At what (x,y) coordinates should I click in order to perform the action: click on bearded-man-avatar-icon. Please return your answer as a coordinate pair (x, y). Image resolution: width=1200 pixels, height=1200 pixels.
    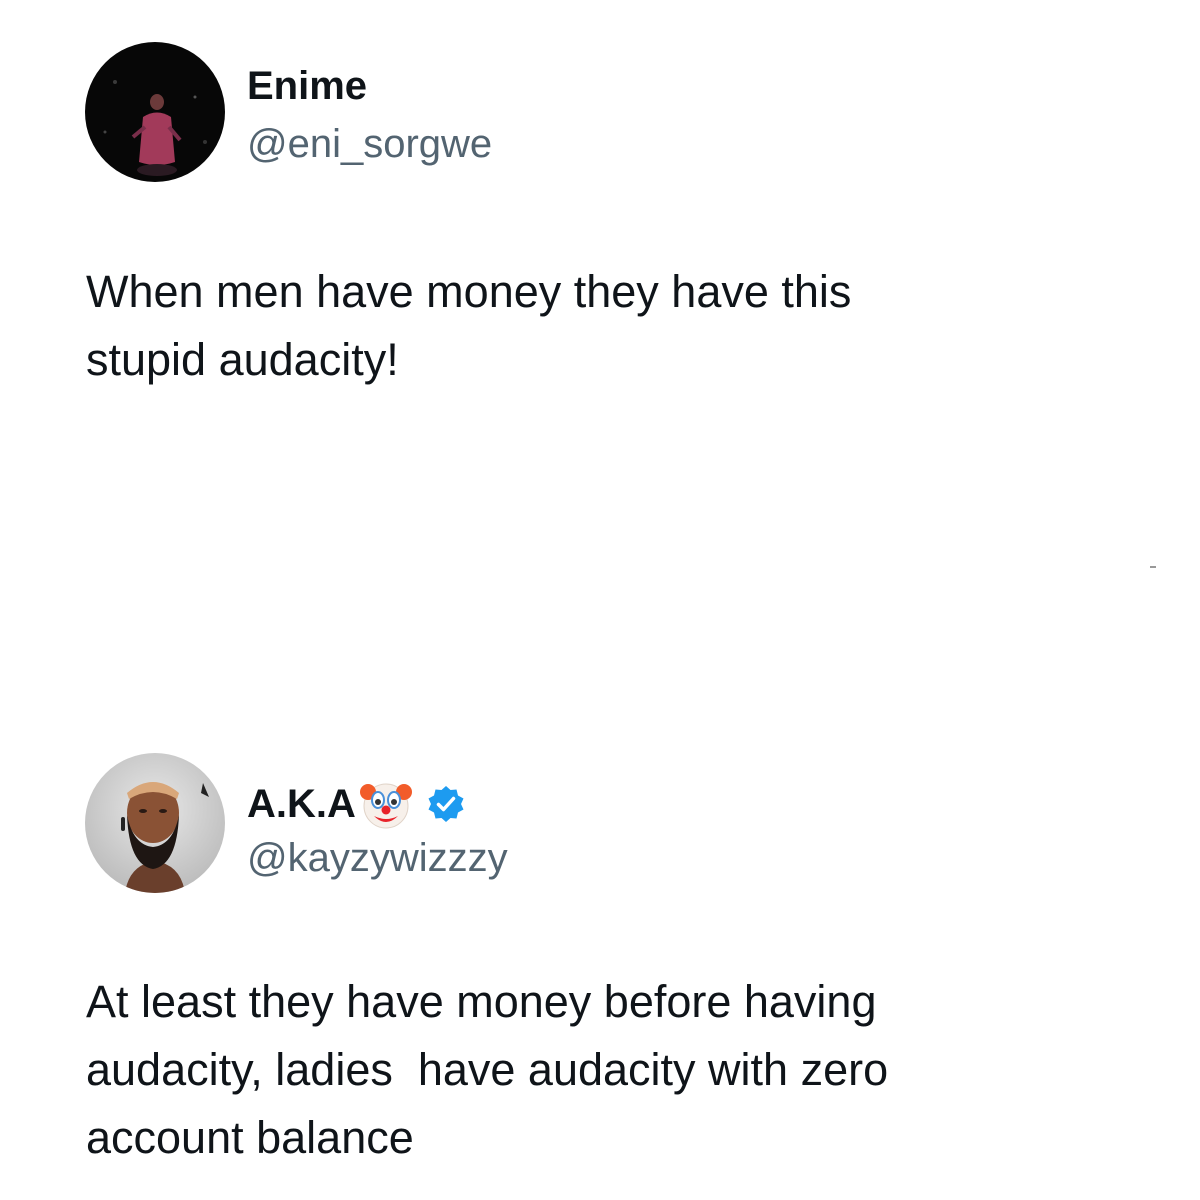
    Looking at the image, I should click on (155, 823).